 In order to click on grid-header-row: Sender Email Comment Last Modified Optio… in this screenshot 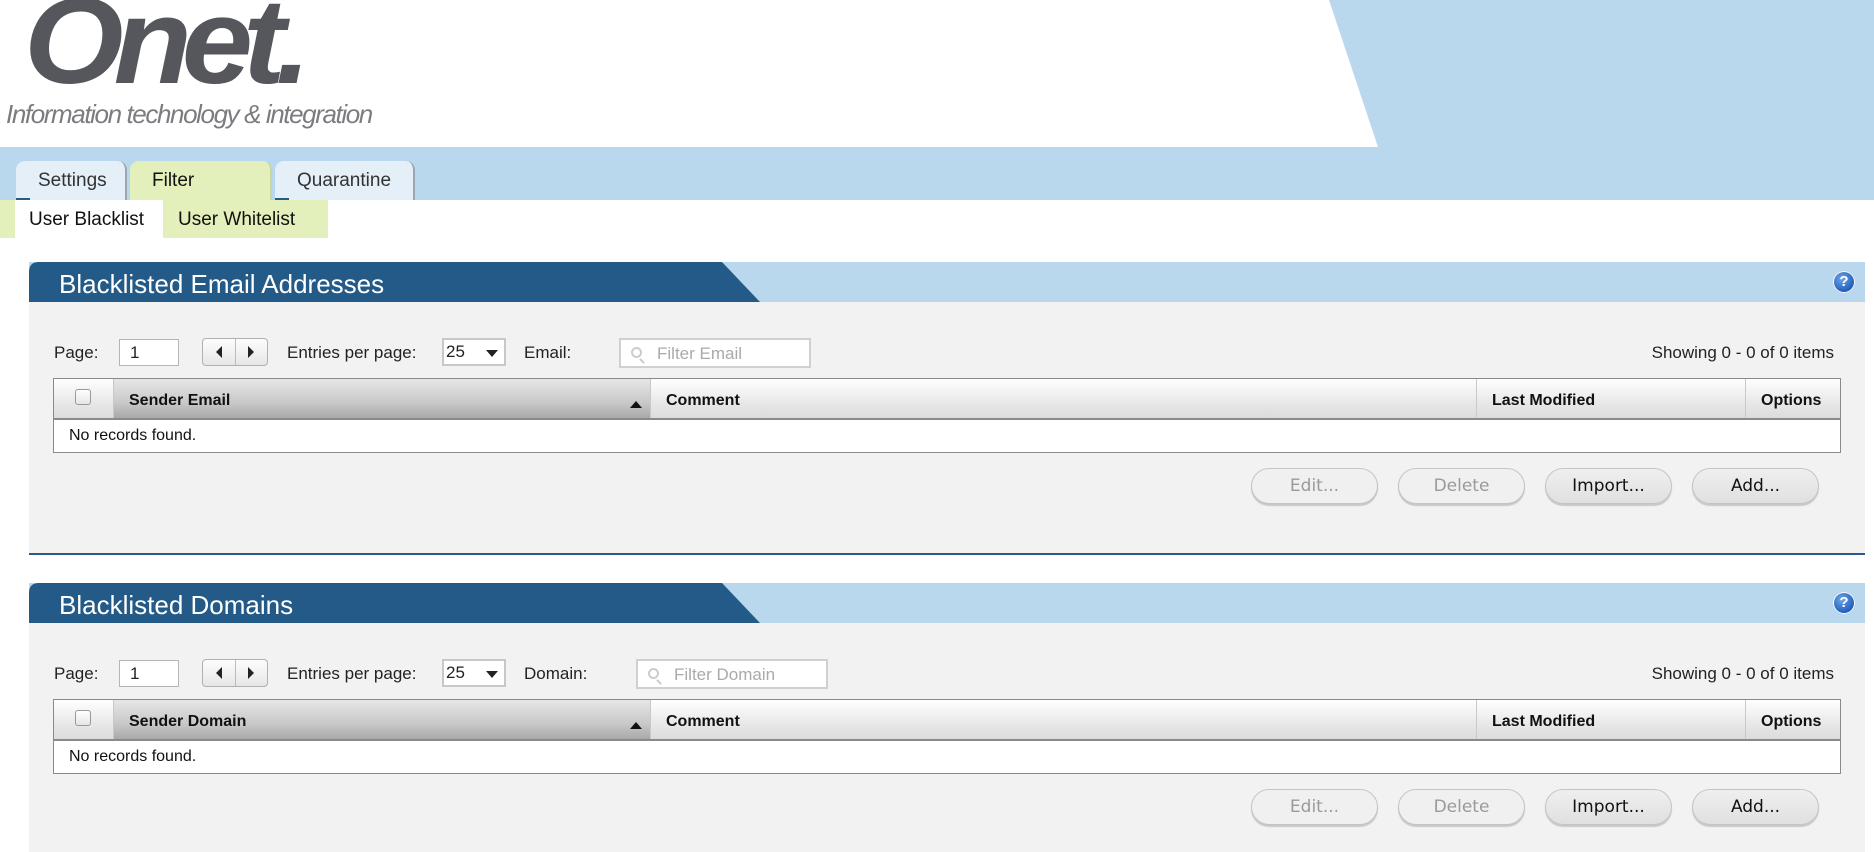, I will do `click(947, 399)`.